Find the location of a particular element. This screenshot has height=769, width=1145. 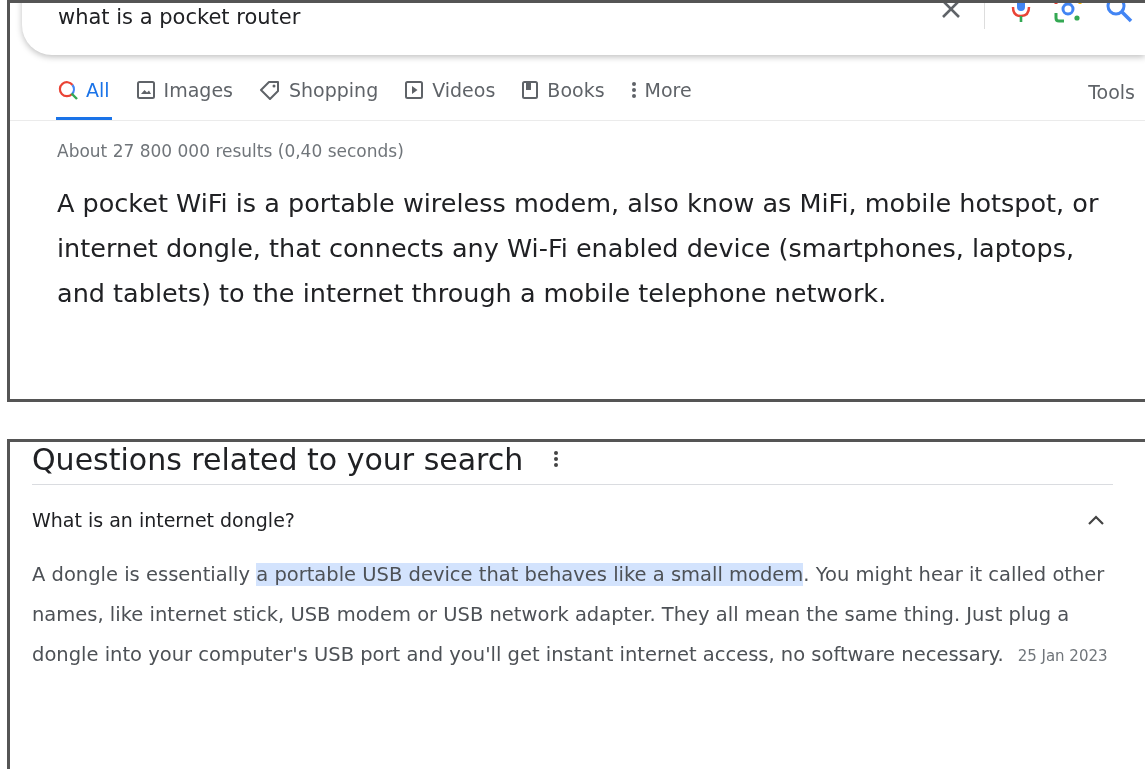

image-icon is located at coordinates (145, 90).